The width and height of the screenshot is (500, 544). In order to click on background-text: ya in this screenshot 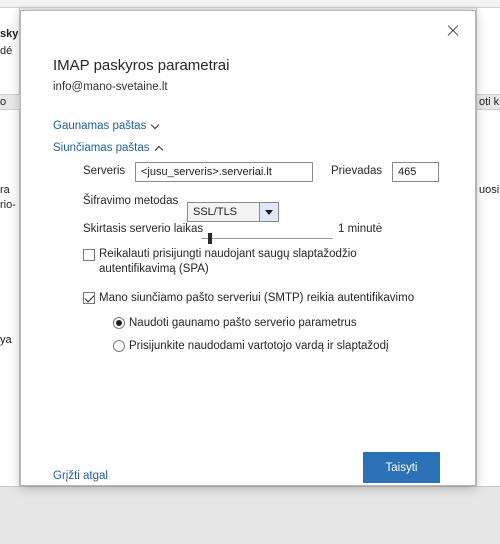, I will do `click(6, 340)`.